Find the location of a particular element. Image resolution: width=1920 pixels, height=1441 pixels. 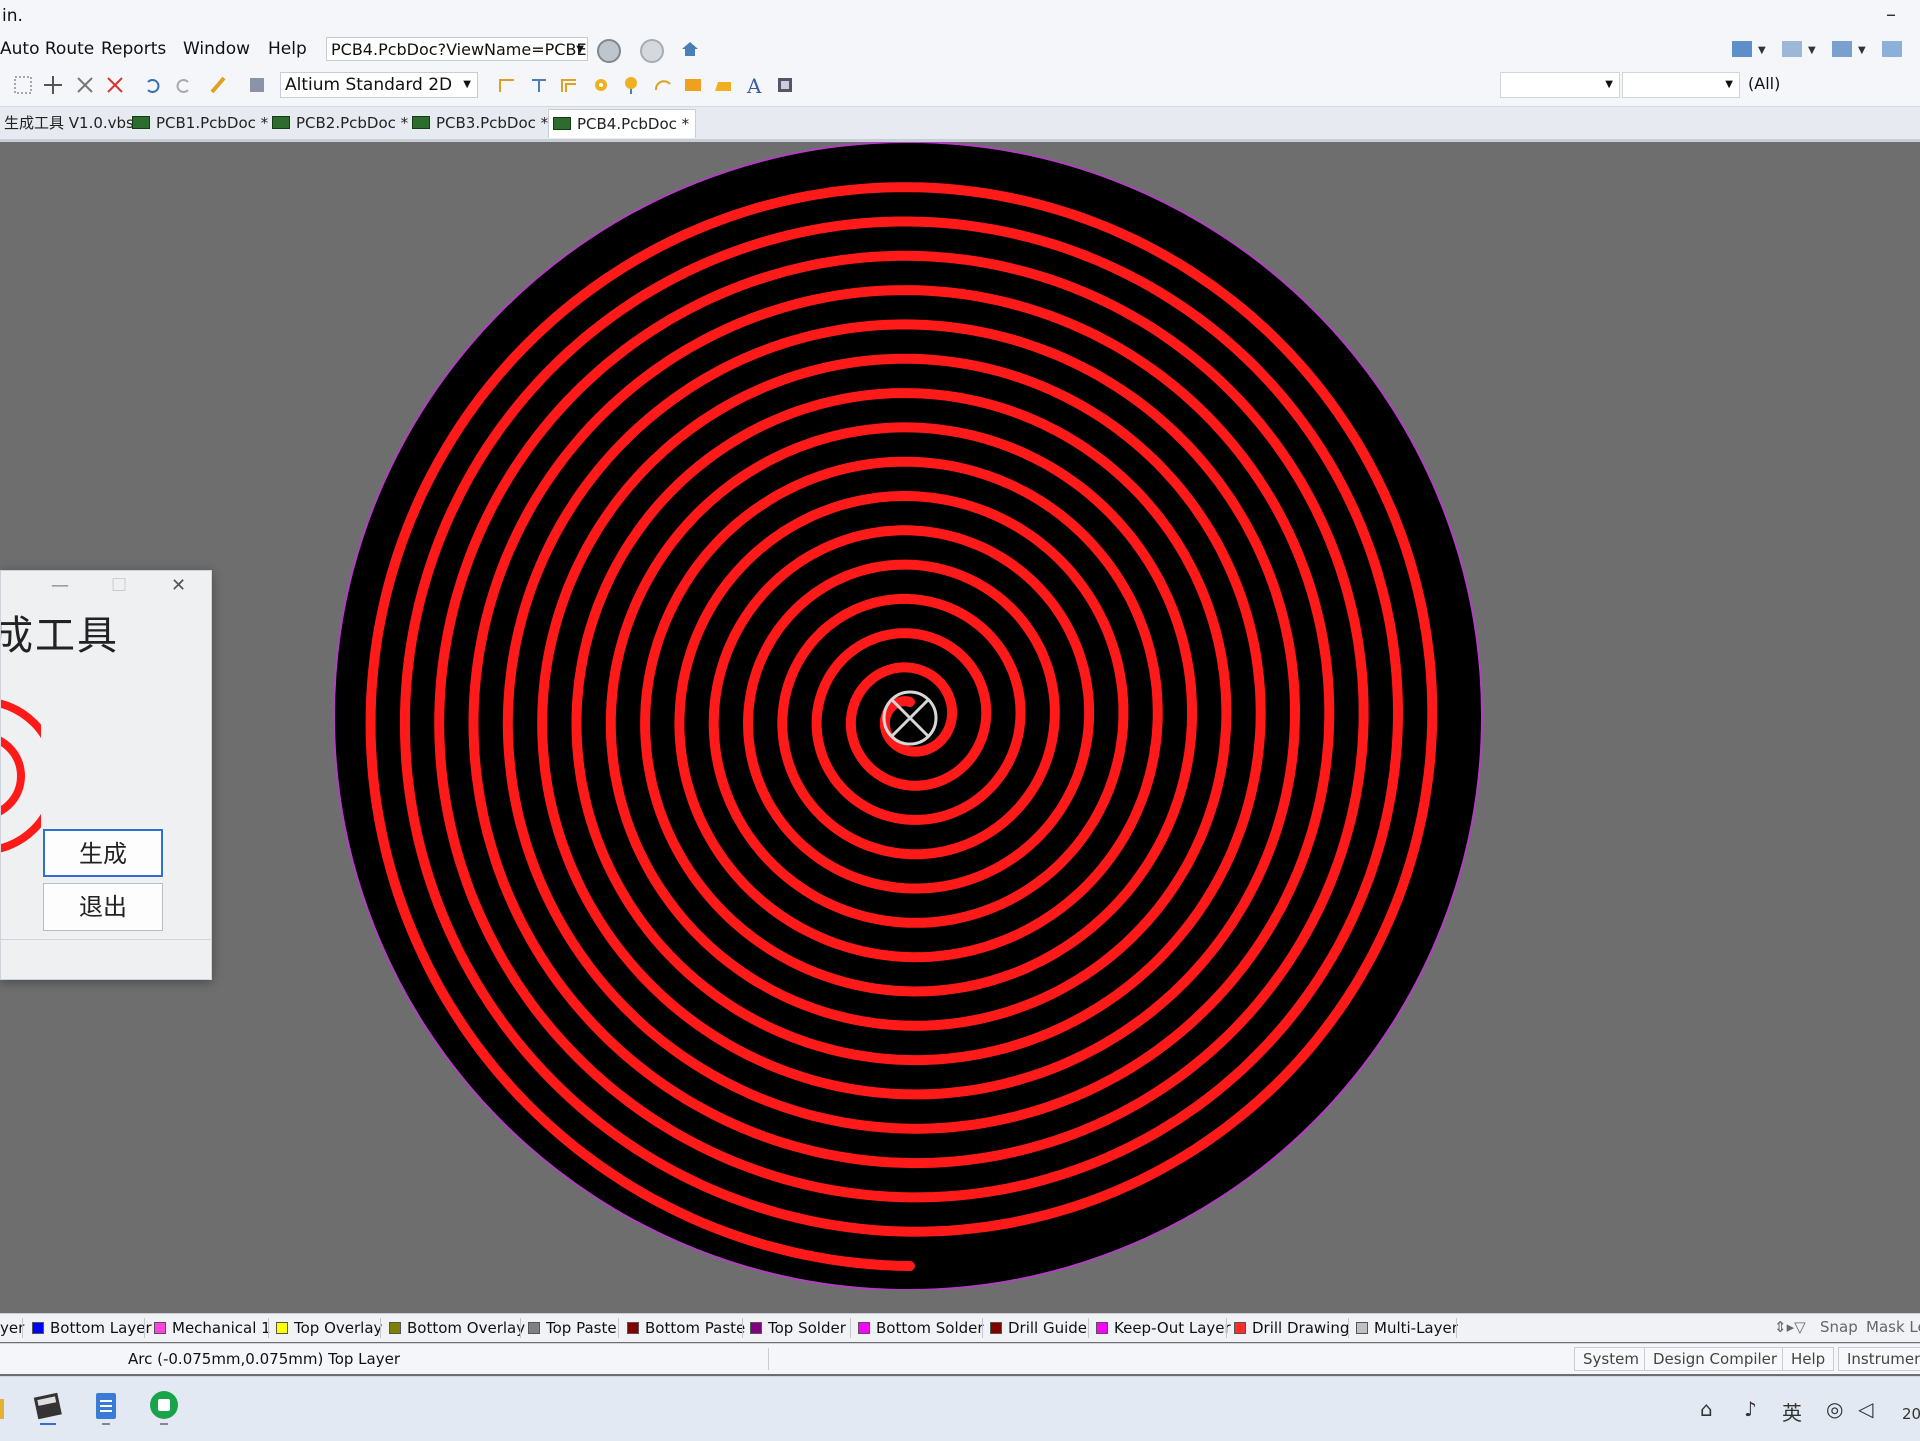

snap-toggle: Snap is located at coordinates (1839, 1327).